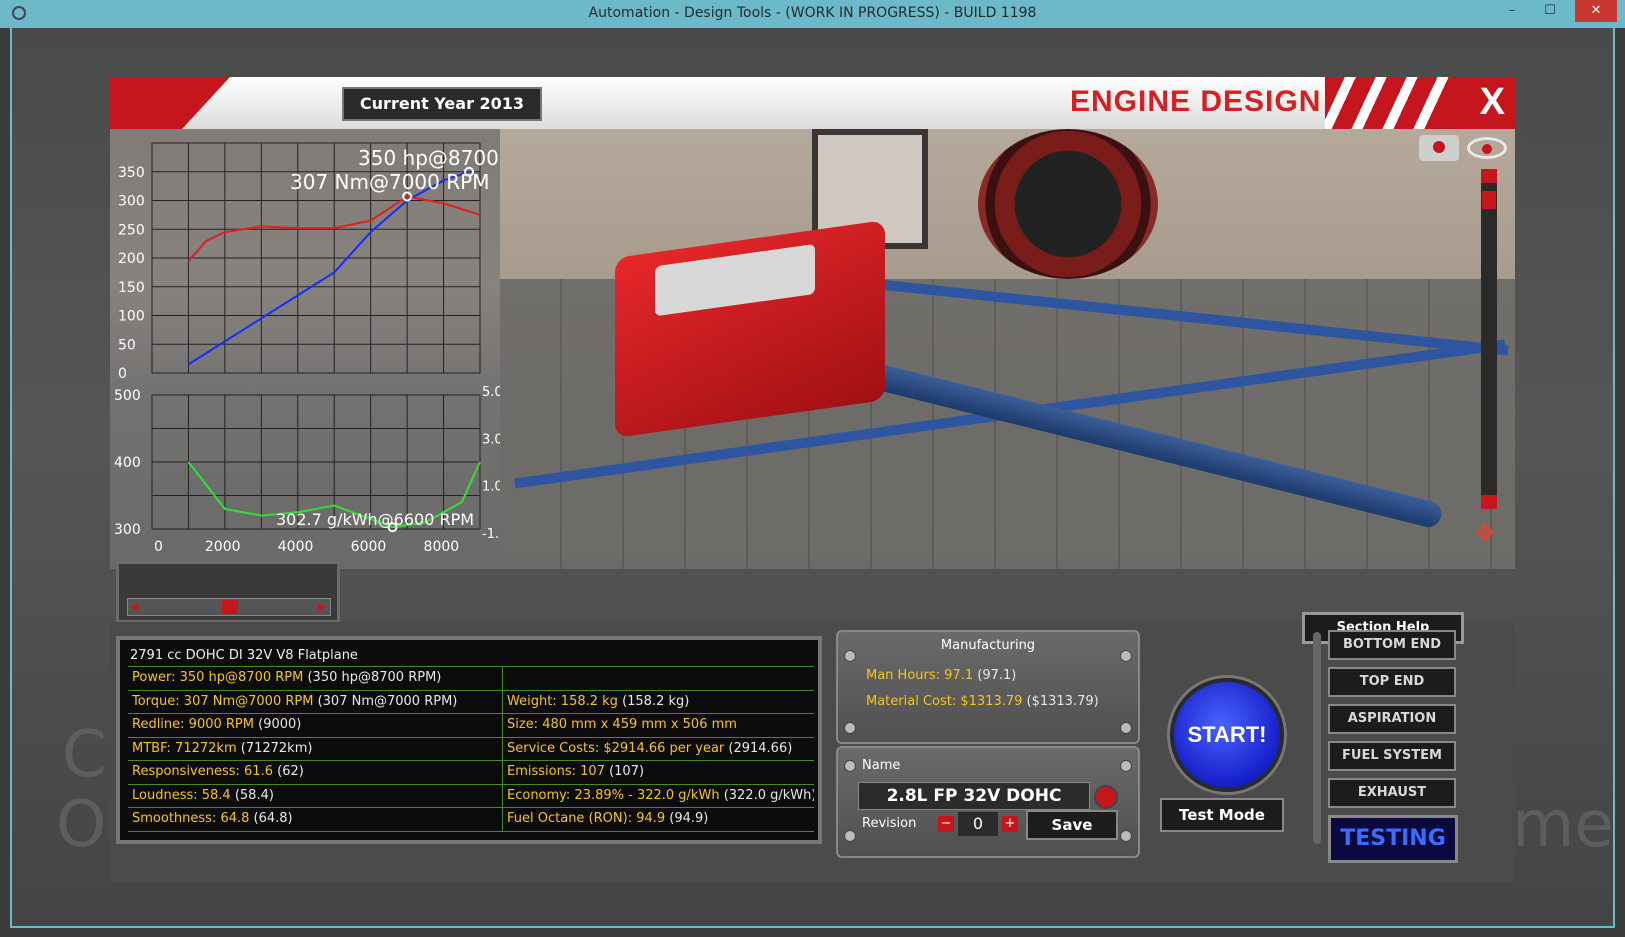 This screenshot has width=1625, height=937. Describe the element at coordinates (442, 547) in the screenshot. I see `x-tick-label: 8000` at that location.